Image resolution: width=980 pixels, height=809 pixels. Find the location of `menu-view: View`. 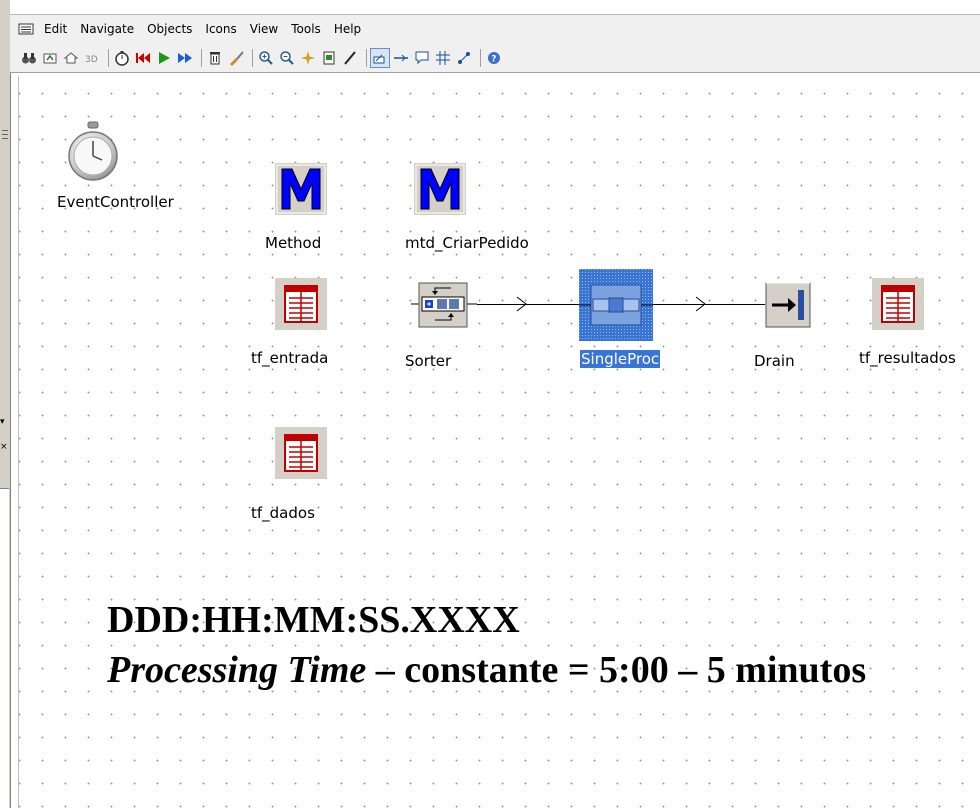

menu-view: View is located at coordinates (264, 29).